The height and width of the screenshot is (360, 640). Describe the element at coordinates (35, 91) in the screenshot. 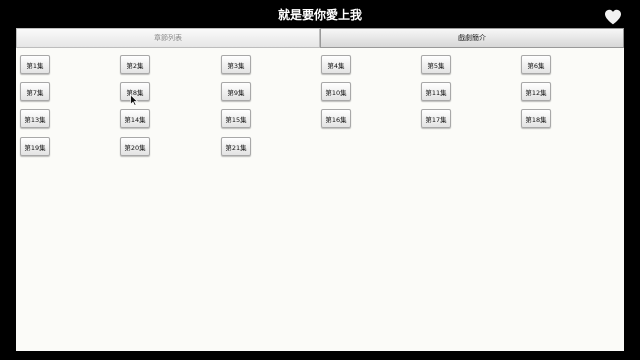

I see `episode-button-7: 第7集` at that location.